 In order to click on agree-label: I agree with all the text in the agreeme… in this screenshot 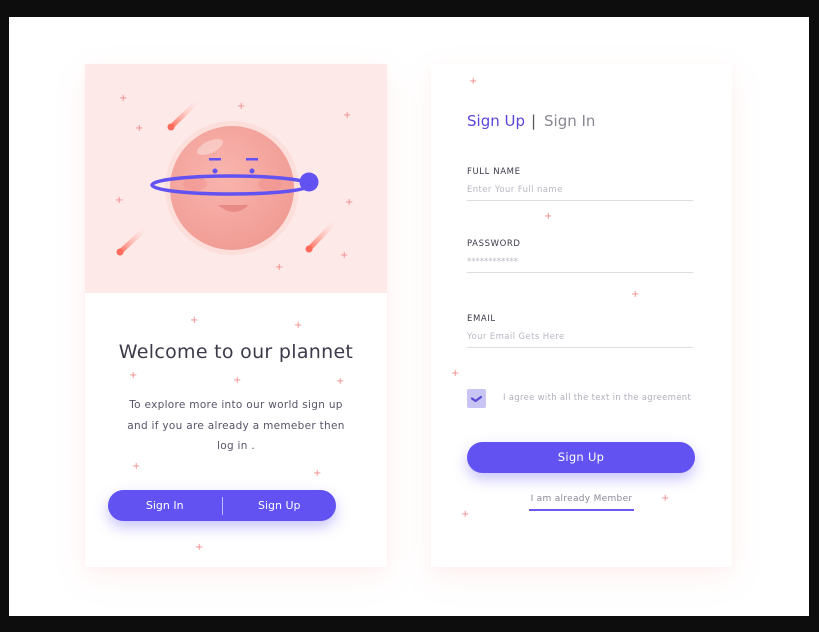, I will do `click(597, 398)`.